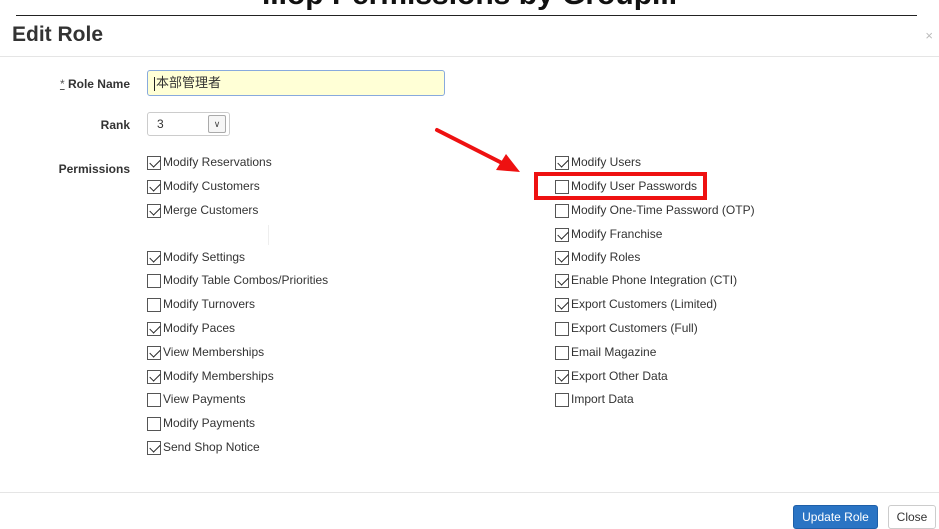 The width and height of the screenshot is (939, 529). Describe the element at coordinates (211, 210) in the screenshot. I see `permission-label: Merge Customers` at that location.